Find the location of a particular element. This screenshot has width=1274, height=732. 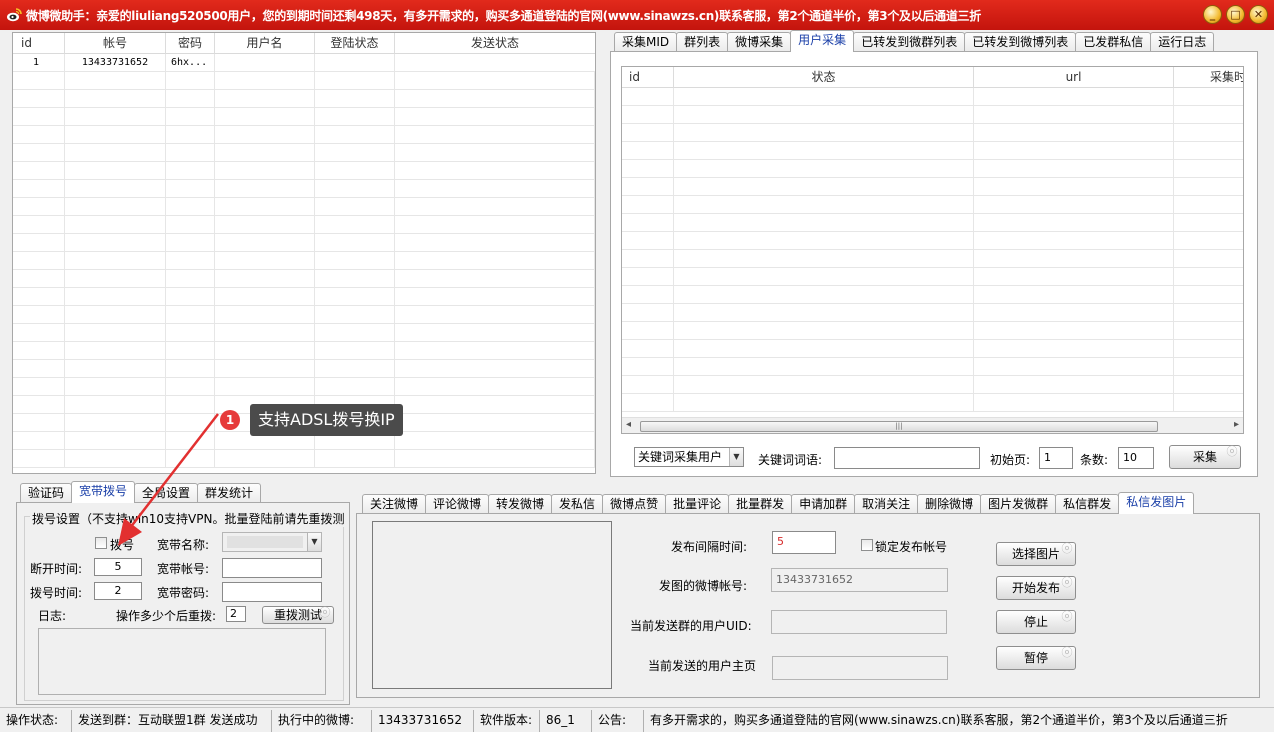

op-status-label: 操作状态: is located at coordinates (36, 721).